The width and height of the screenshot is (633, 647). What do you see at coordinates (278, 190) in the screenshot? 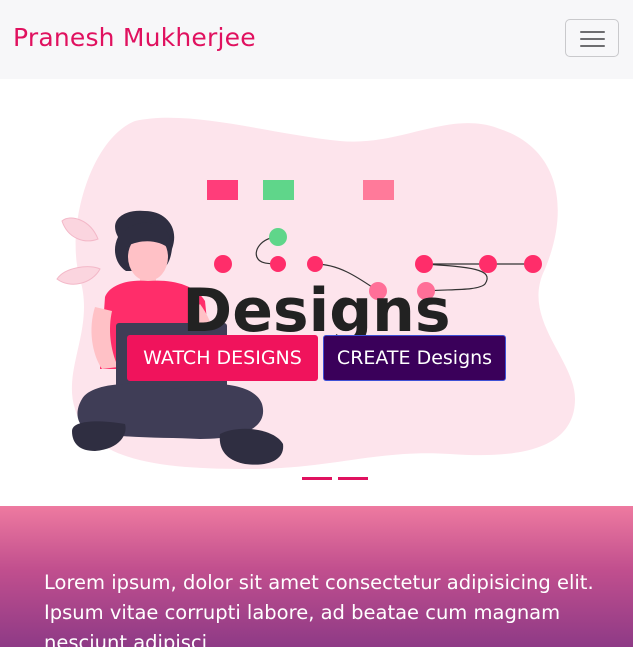
I see `green-square` at bounding box center [278, 190].